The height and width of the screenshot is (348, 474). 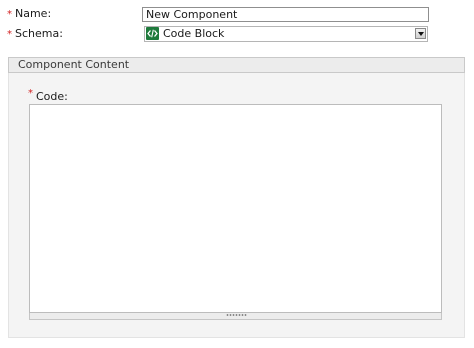 I want to click on chevron-down-icon, so click(x=420, y=33).